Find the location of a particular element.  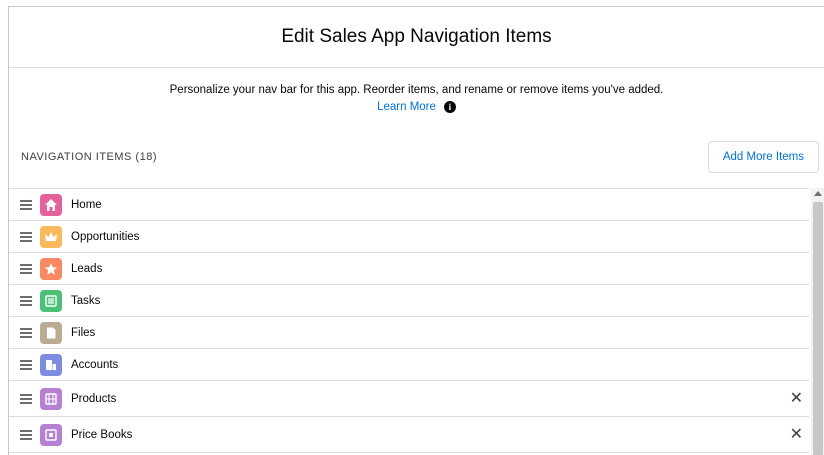

nav-item-opportunities: Opportunities is located at coordinates (409, 237).